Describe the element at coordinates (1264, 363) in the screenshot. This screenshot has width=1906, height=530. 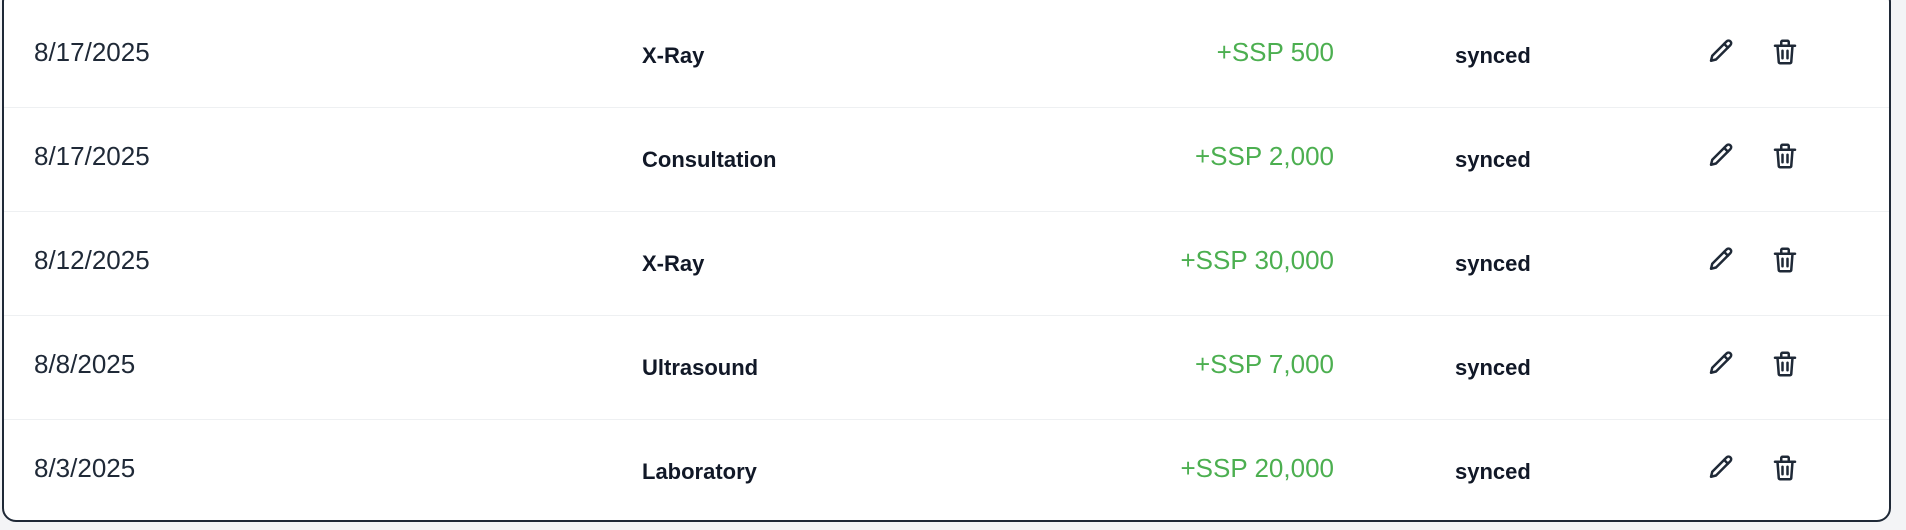
I see `transaction-amount: +SSP 7,000` at that location.